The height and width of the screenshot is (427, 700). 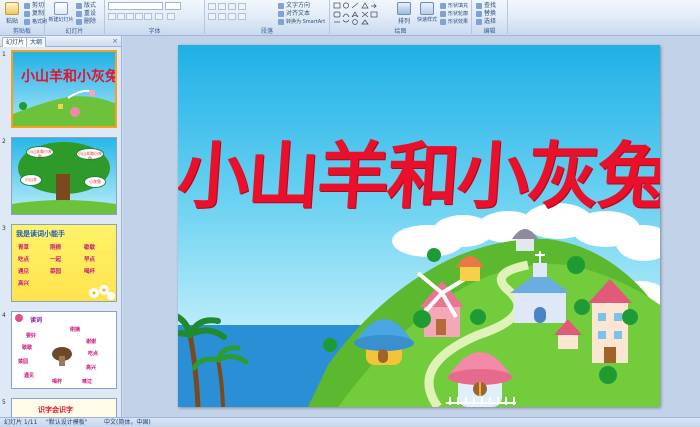 I want to click on panel-tabs: 幻灯片 大纲 ×, so click(x=60, y=41).